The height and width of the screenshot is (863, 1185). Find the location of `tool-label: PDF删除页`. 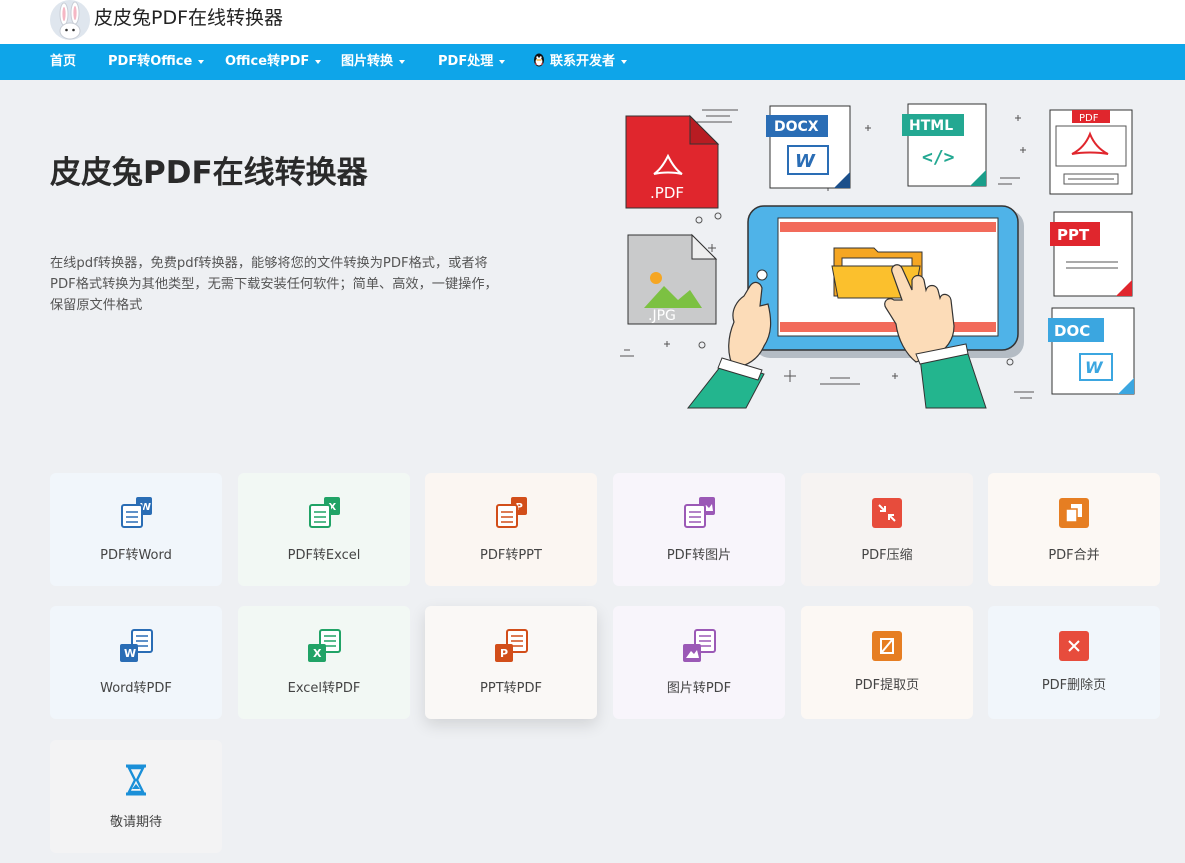

tool-label: PDF删除页 is located at coordinates (1074, 685).